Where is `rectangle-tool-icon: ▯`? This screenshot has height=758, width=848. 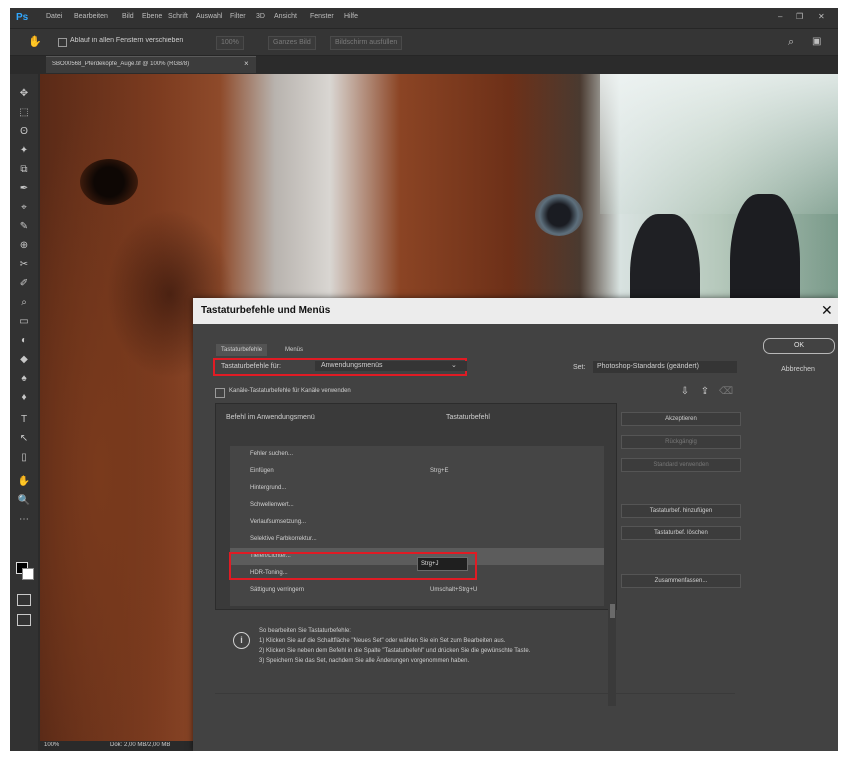
rectangle-tool-icon: ▯ is located at coordinates (24, 457).